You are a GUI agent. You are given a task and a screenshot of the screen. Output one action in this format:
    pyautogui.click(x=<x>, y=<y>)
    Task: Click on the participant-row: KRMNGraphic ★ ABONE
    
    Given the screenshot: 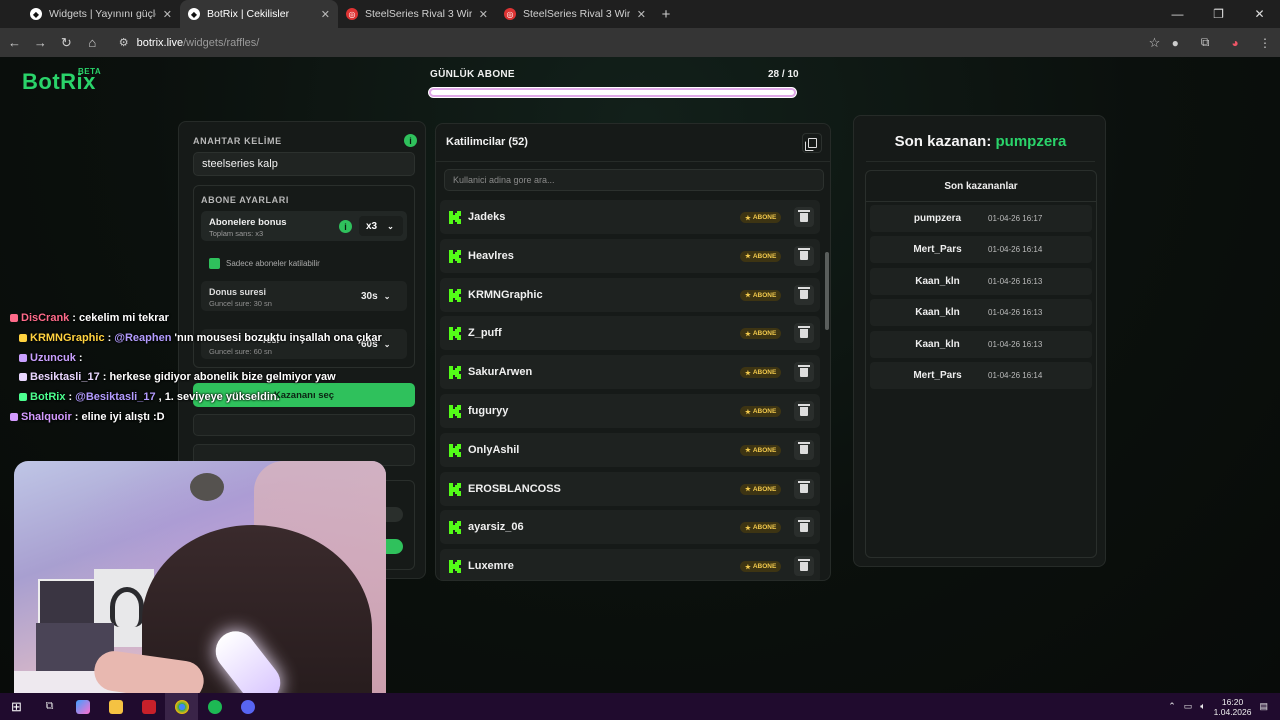 What is the action you would take?
    pyautogui.click(x=630, y=294)
    